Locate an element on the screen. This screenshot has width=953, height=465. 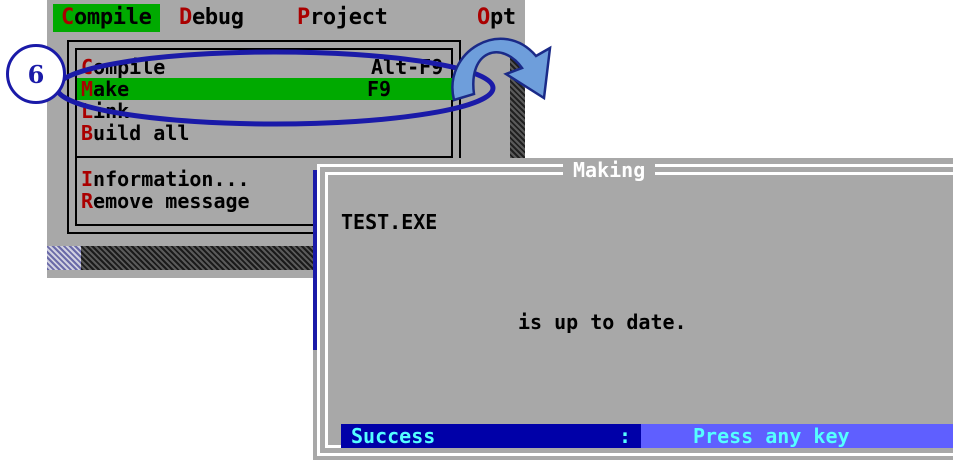
dialog-status-bar: Success : Press any key is located at coordinates (647, 436).